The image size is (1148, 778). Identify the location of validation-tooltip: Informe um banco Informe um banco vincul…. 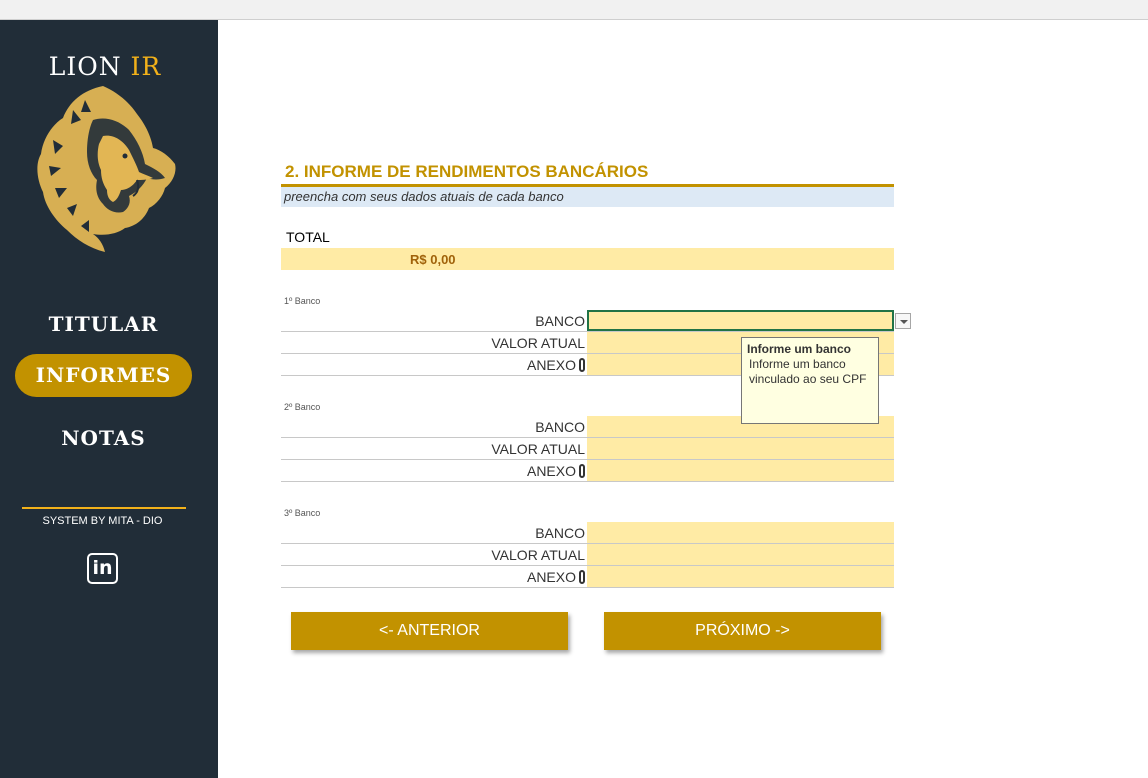
(810, 380).